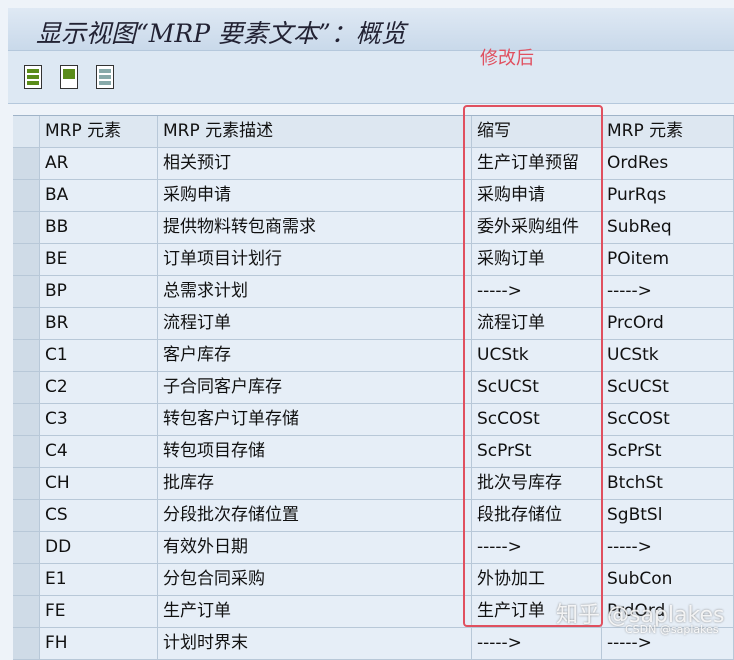  What do you see at coordinates (668, 419) in the screenshot?
I see `mrp-element-2-cell: ScCOSt` at bounding box center [668, 419].